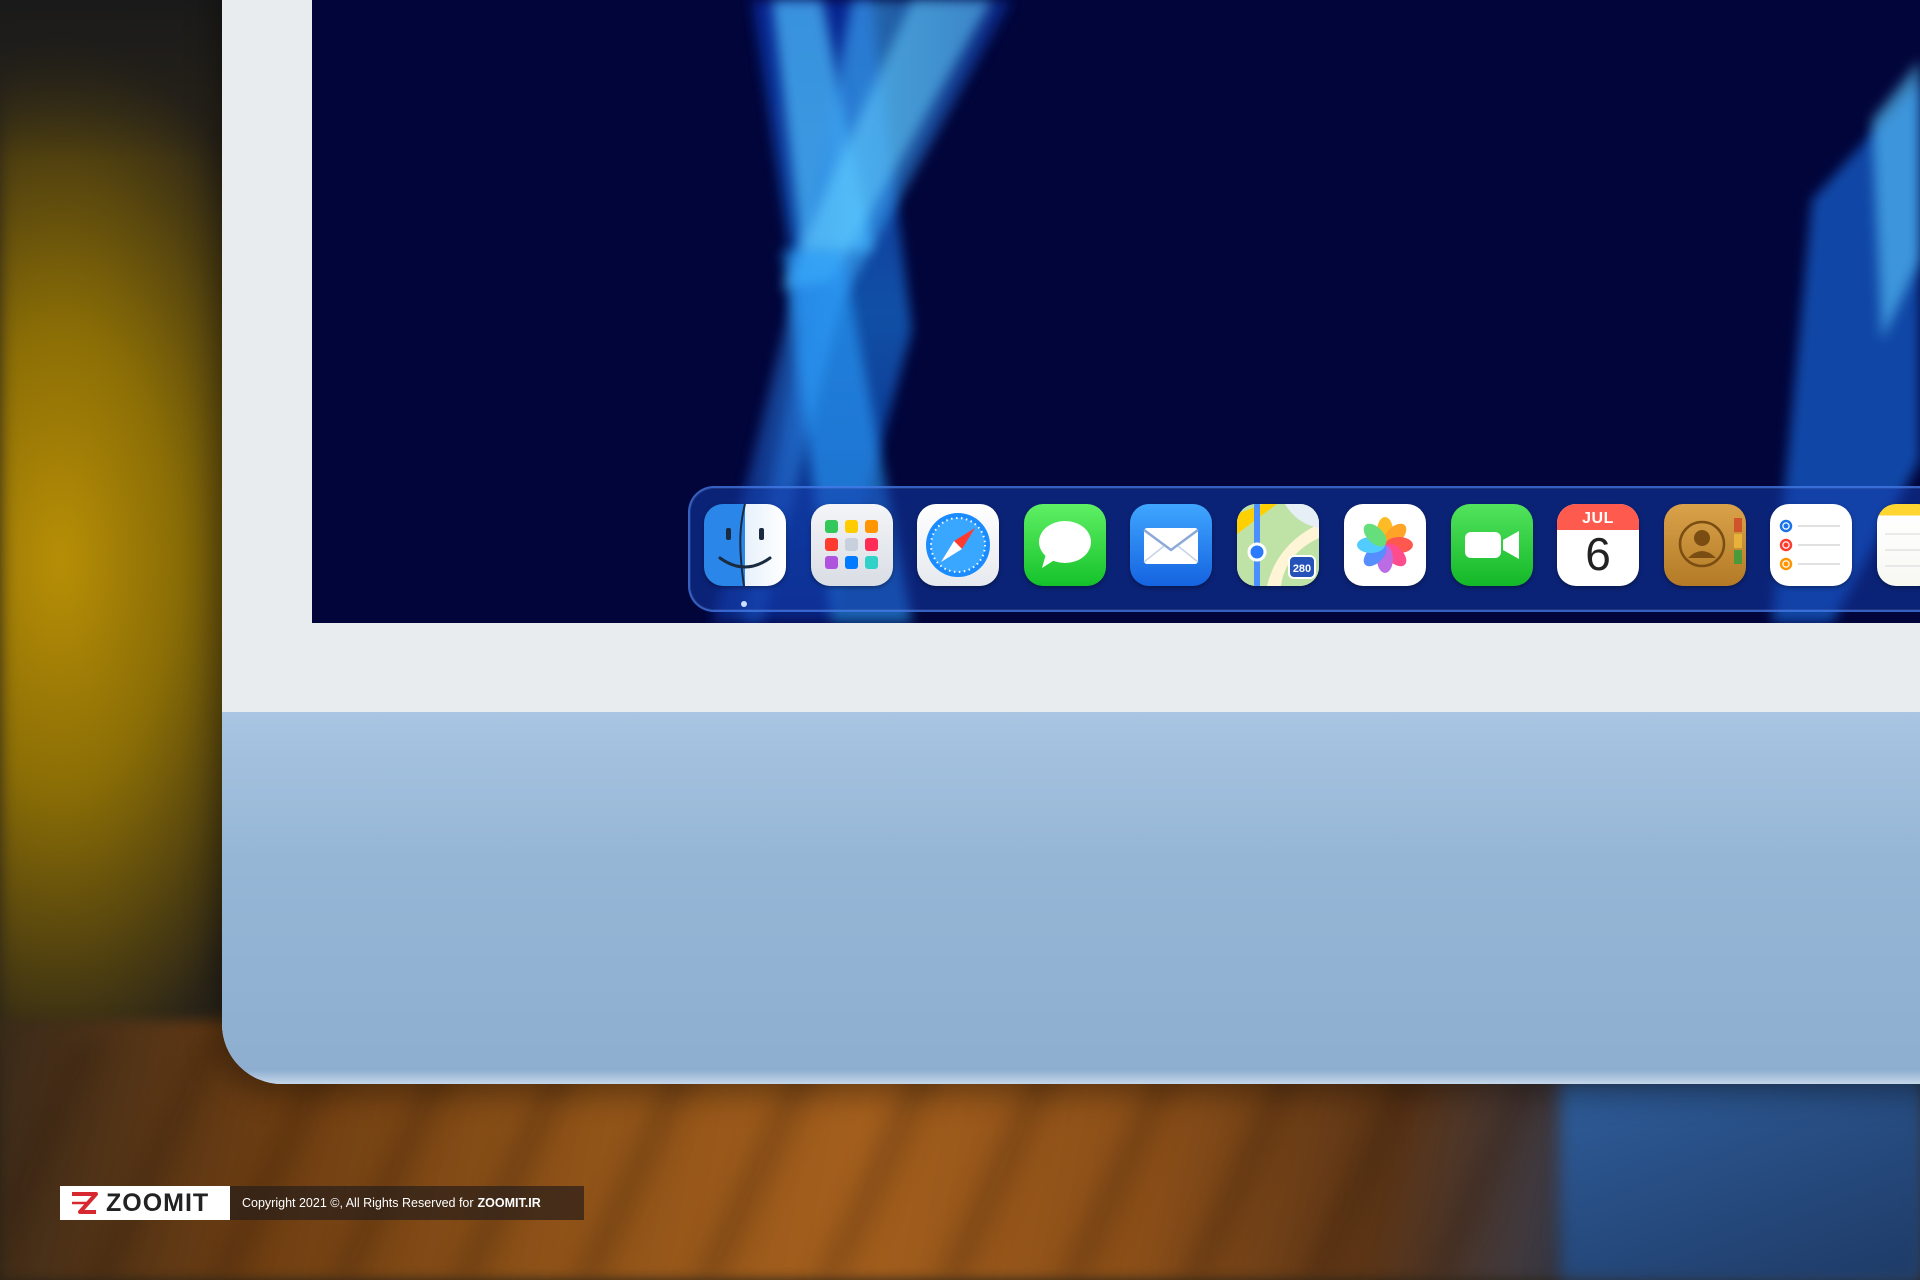 This screenshot has height=1280, width=1920. Describe the element at coordinates (1811, 545) in the screenshot. I see `reminders-icon` at that location.